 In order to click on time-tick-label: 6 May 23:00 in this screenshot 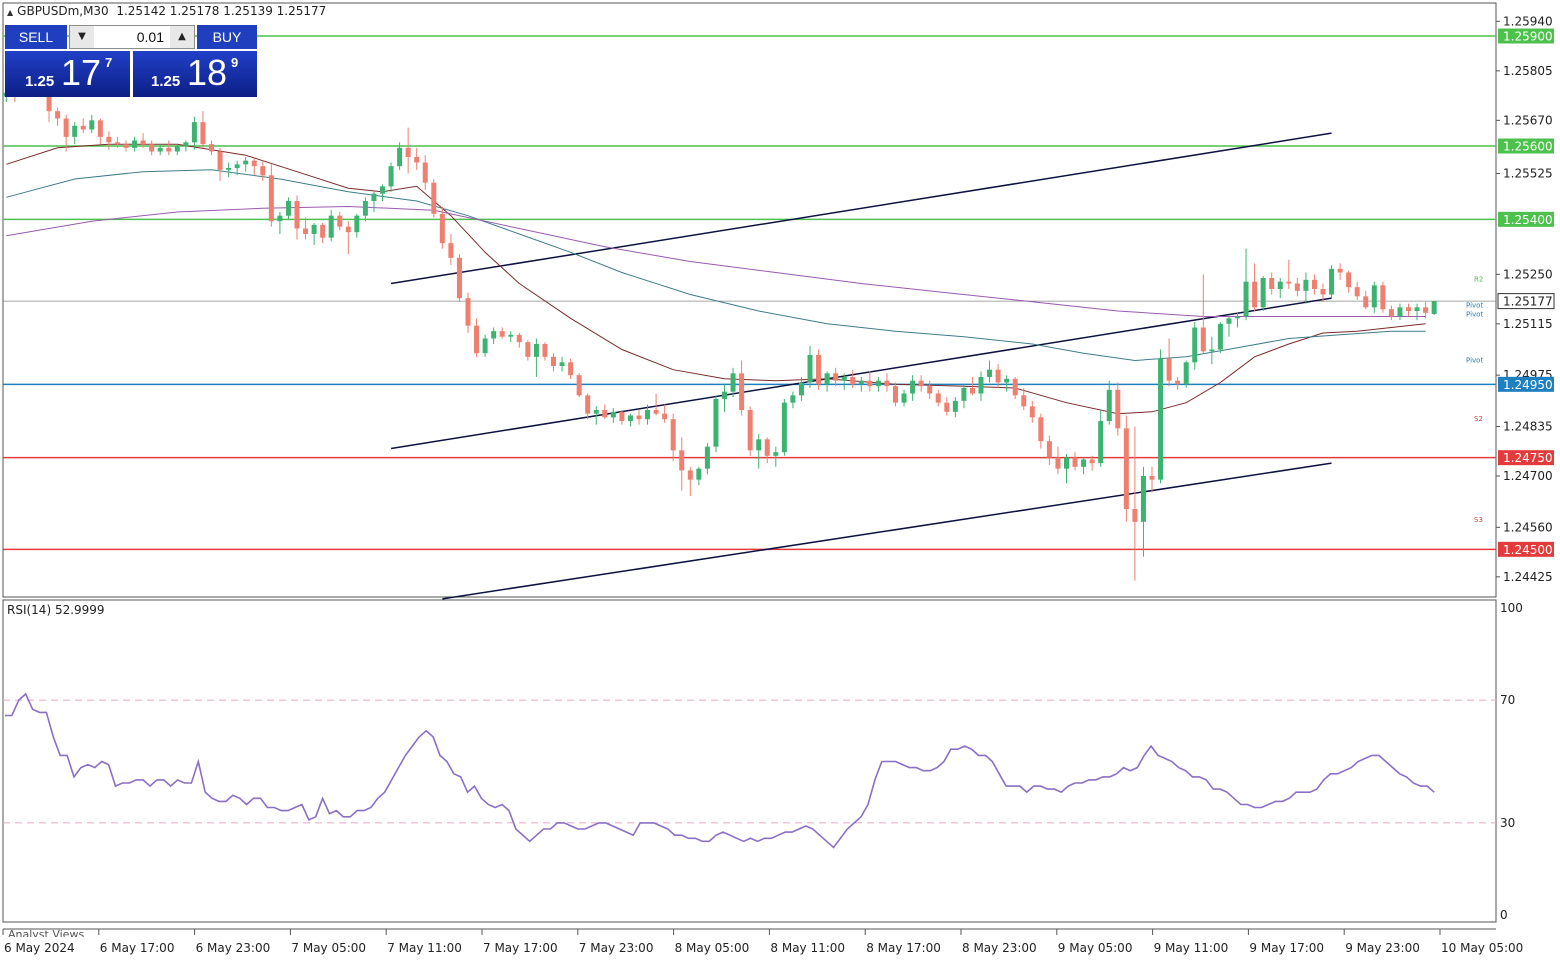, I will do `click(233, 948)`.